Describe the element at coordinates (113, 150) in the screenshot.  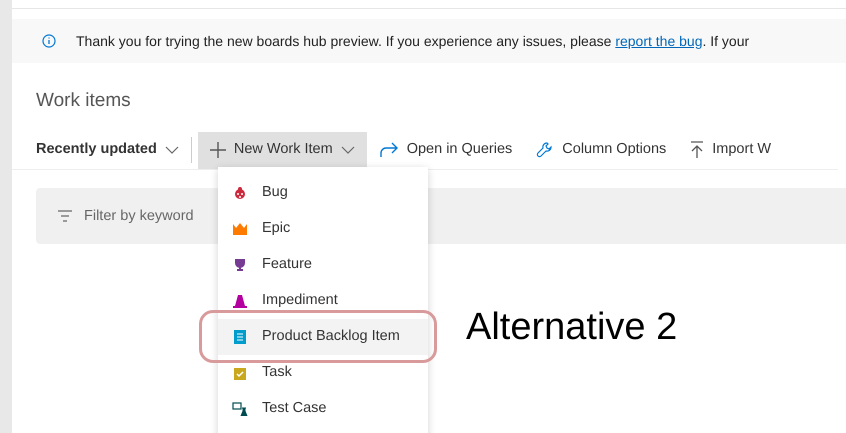
I see `sort-dropdown: Recently updated` at that location.